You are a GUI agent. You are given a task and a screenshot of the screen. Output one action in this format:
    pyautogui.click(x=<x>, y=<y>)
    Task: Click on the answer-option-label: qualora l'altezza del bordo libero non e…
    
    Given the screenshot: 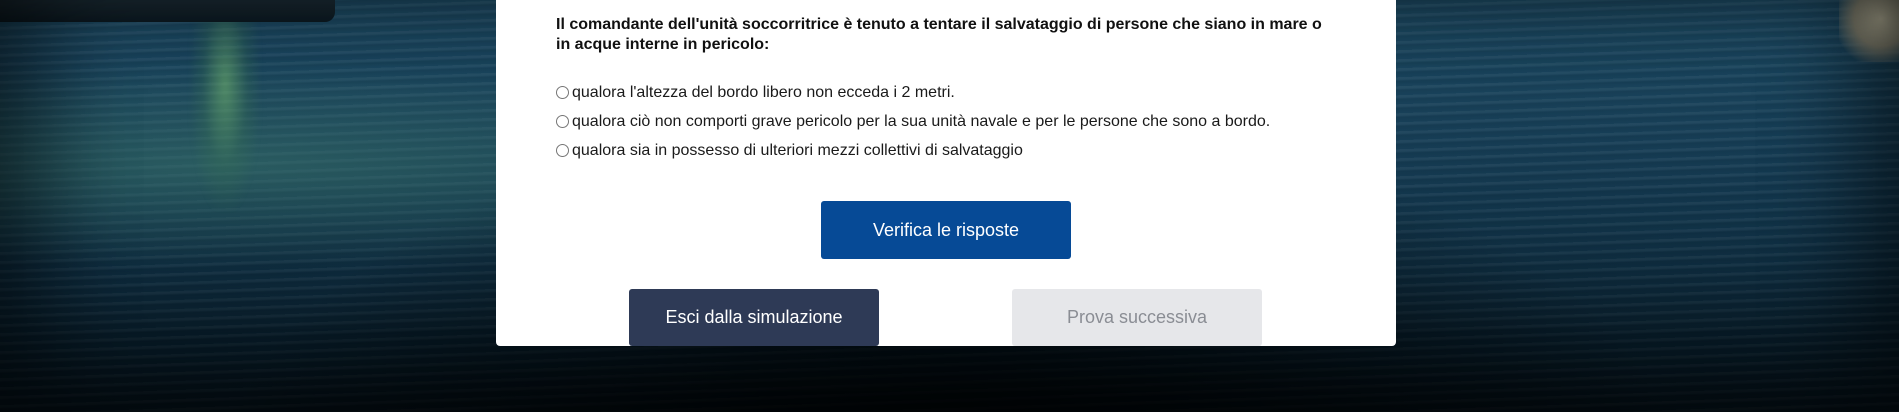 What is the action you would take?
    pyautogui.click(x=763, y=92)
    